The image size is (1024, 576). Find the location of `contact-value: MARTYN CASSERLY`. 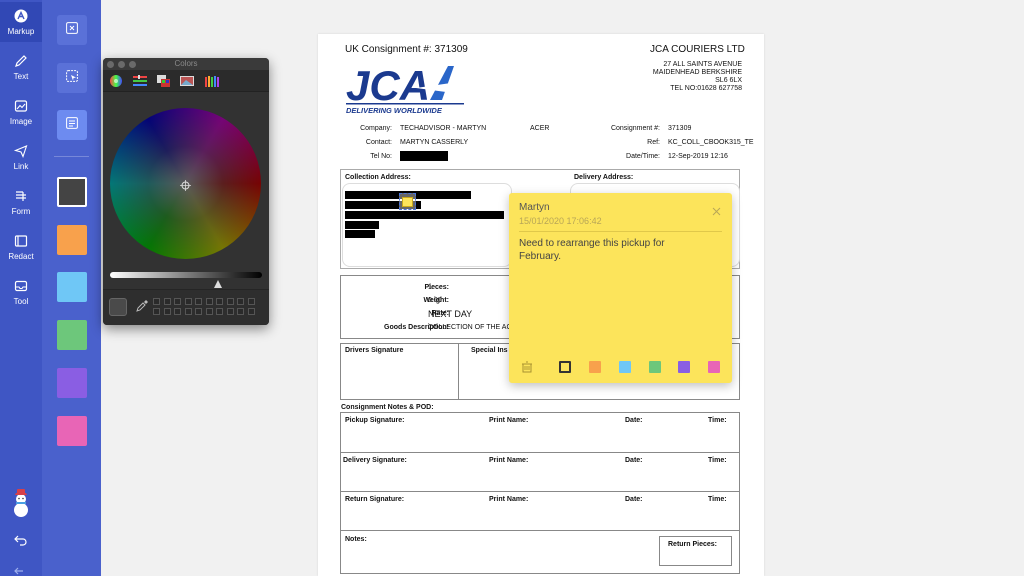

contact-value: MARTYN CASSERLY is located at coordinates (434, 142).